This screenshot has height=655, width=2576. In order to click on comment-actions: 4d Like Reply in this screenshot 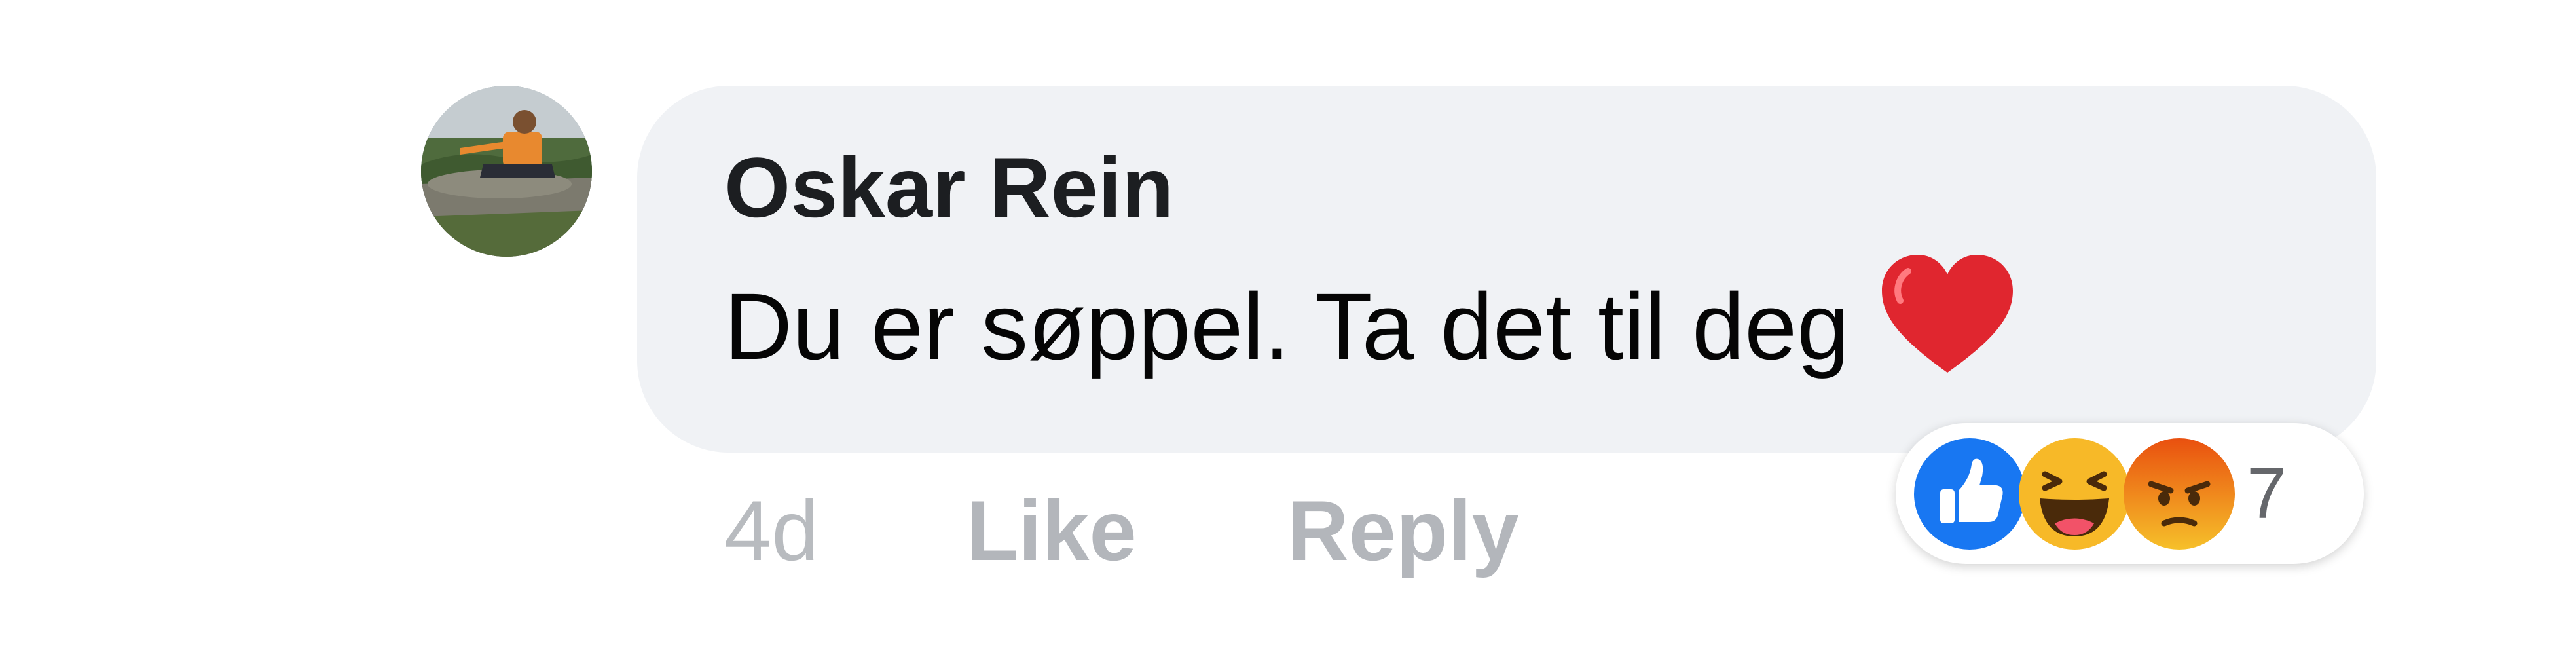, I will do `click(1121, 530)`.